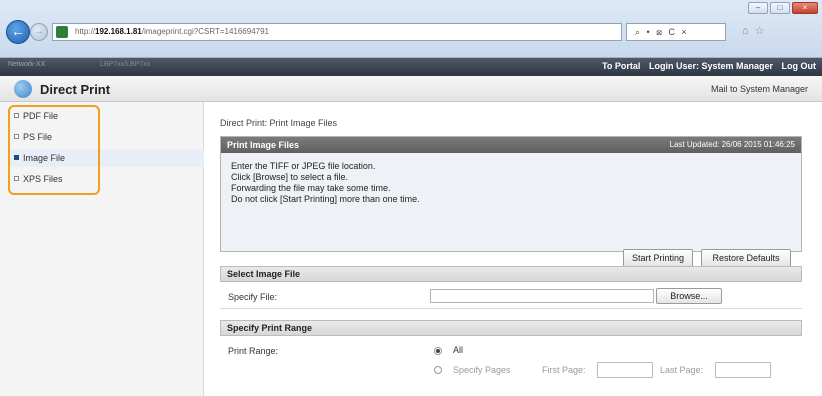  I want to click on sidebar-highlight-frame, so click(54, 150).